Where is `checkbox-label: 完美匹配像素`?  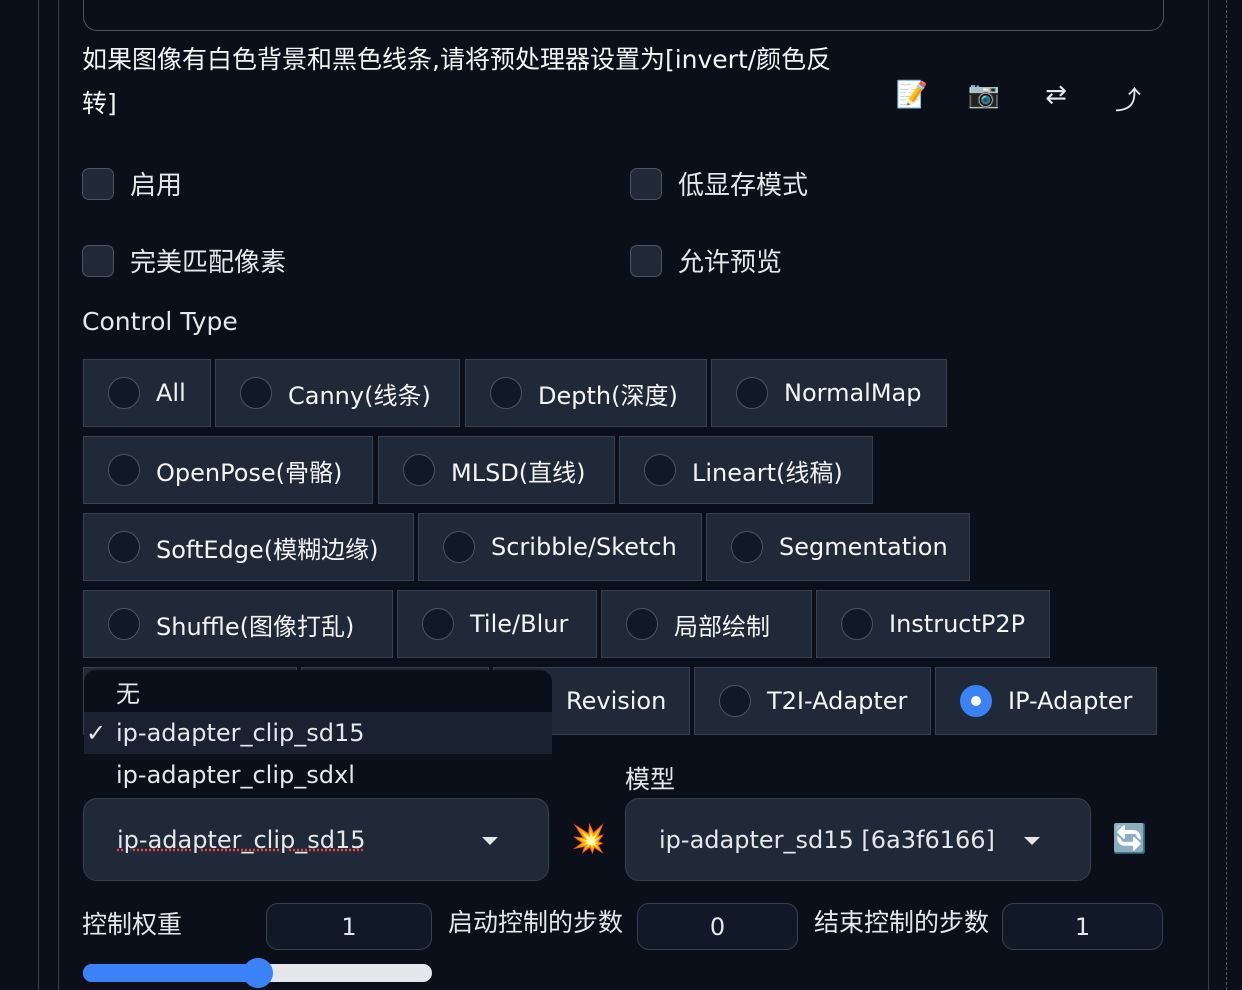 checkbox-label: 完美匹配像素 is located at coordinates (208, 263).